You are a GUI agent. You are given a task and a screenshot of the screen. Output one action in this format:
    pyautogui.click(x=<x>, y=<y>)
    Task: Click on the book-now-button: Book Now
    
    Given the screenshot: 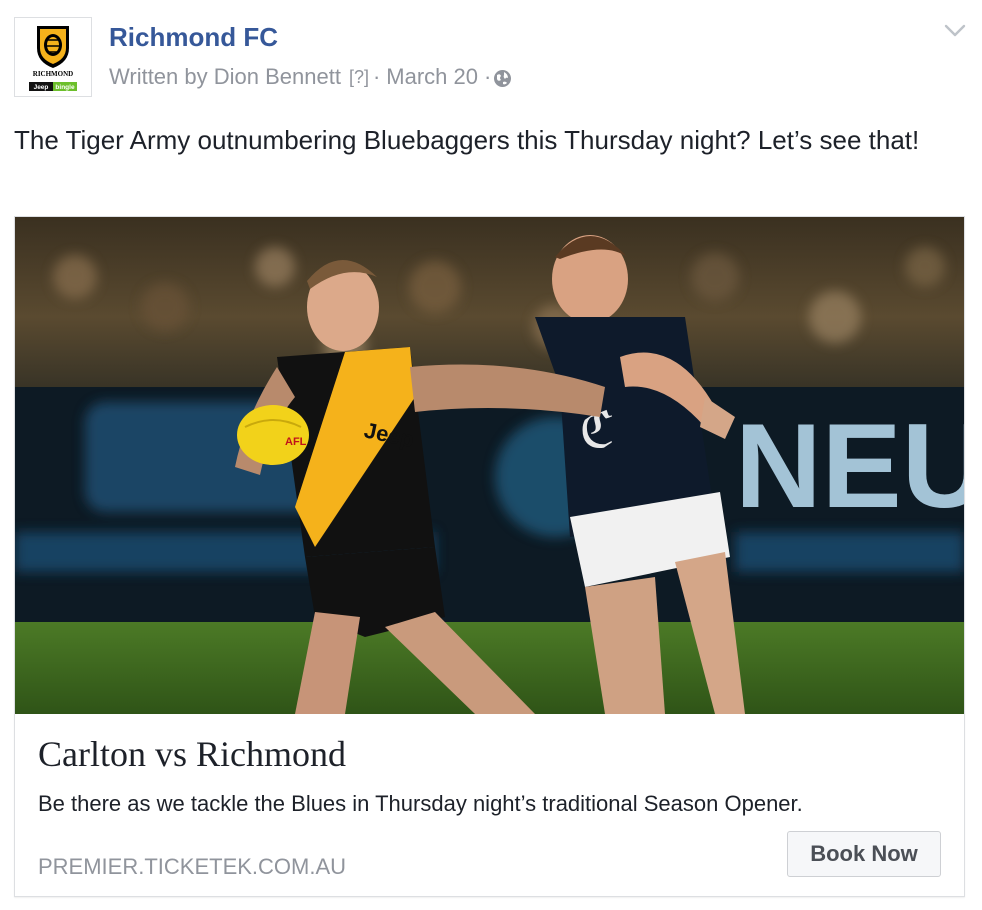 What is the action you would take?
    pyautogui.click(x=864, y=854)
    